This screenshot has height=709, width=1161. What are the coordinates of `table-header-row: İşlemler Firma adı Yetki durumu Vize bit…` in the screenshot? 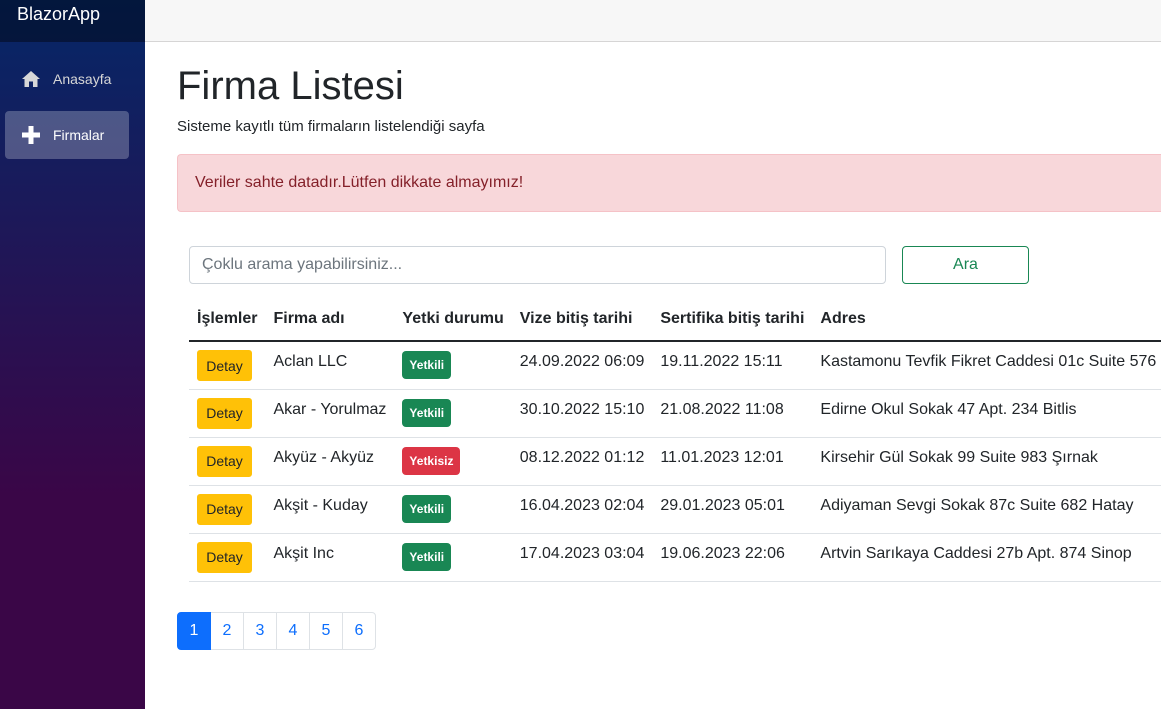 It's located at (675, 320).